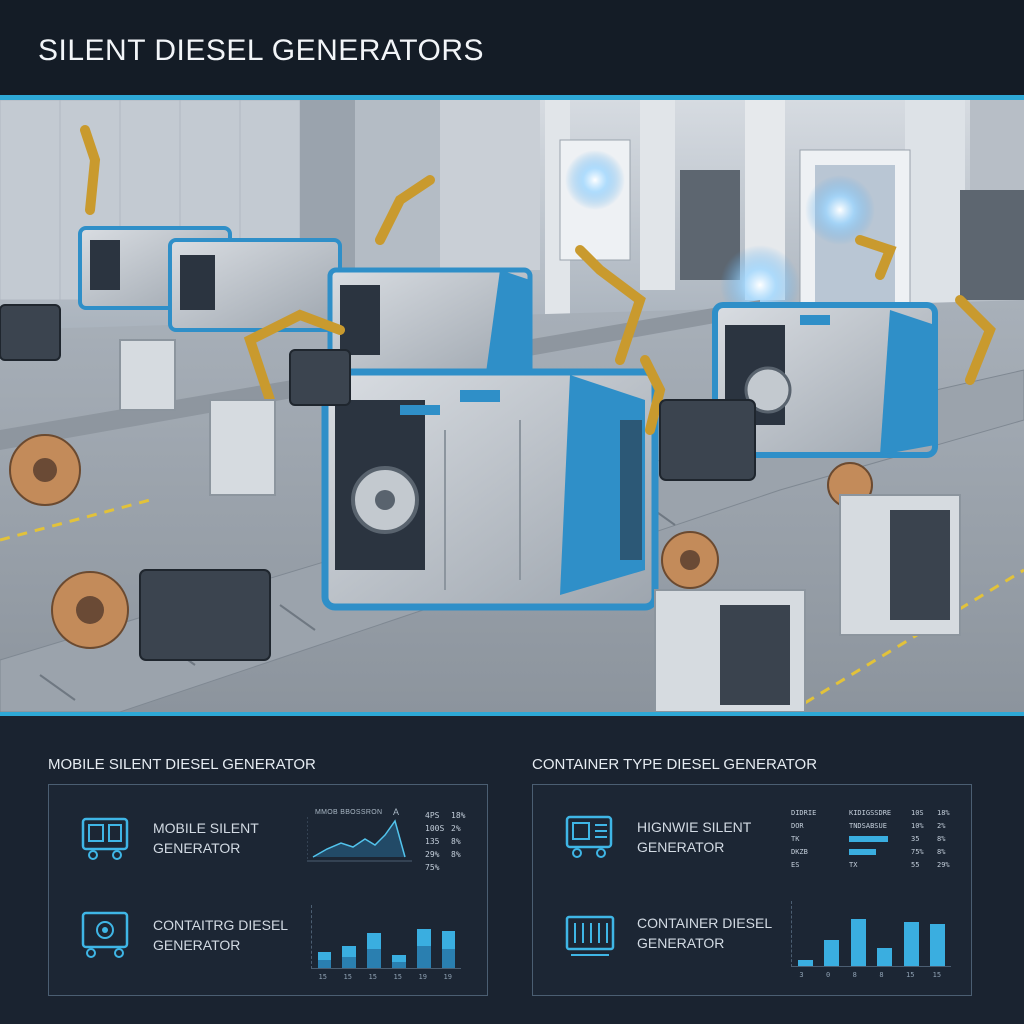 The width and height of the screenshot is (1024, 1024). I want to click on right-table-cell: DOR, so click(797, 826).